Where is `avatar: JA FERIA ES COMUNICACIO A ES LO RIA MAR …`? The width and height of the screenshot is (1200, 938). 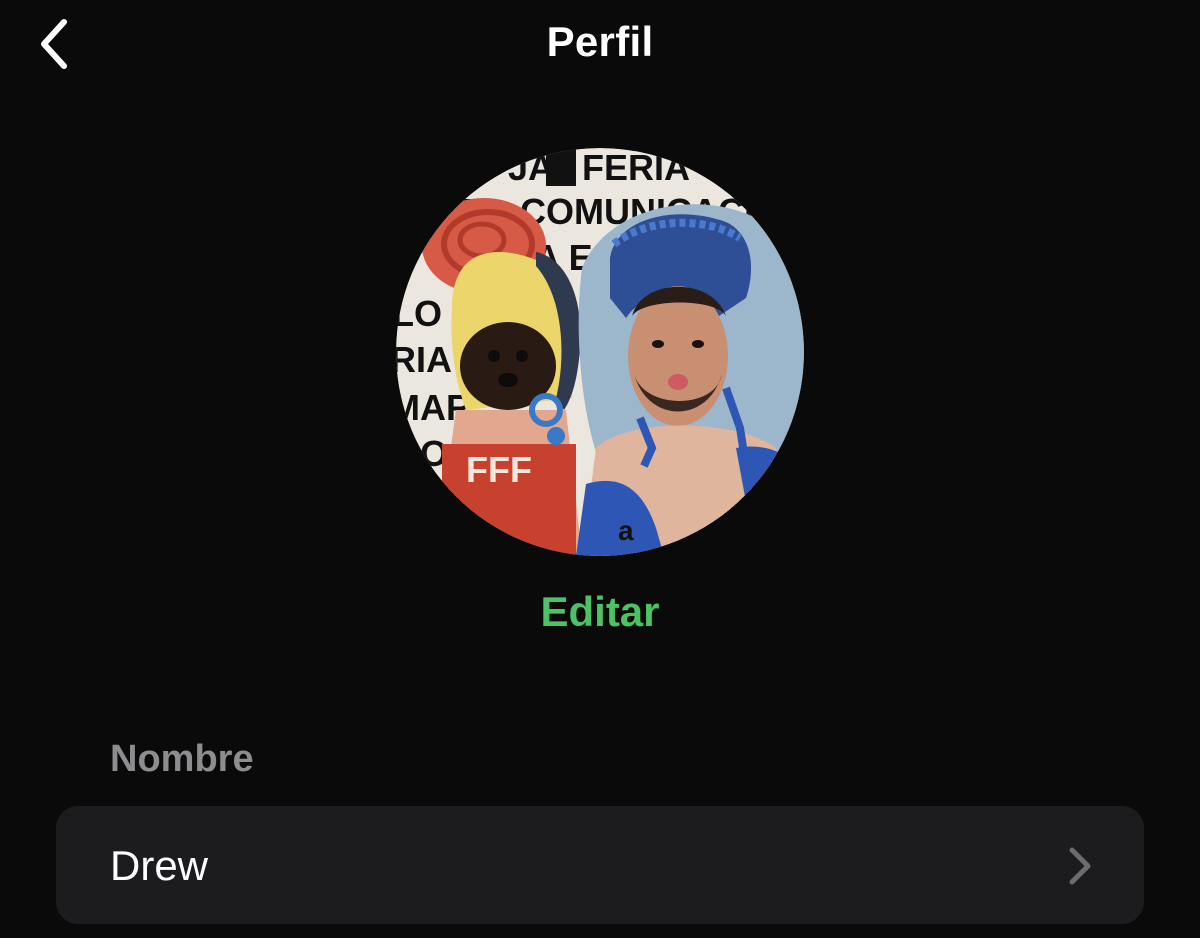
avatar: JA FERIA ES COMUNICACIO A ES LO RIA MAR … is located at coordinates (600, 352).